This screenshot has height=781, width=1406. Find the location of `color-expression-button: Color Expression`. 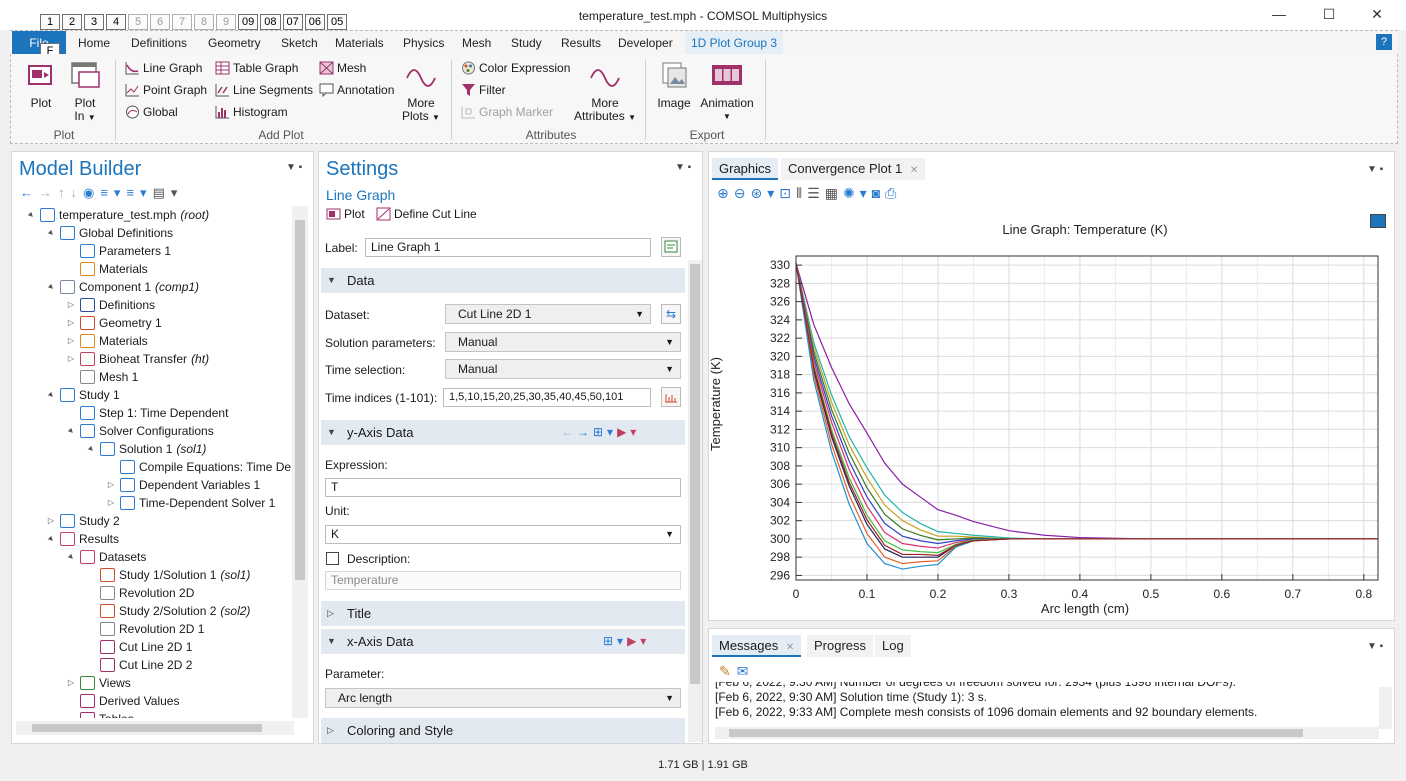

color-expression-button: Color Expression is located at coordinates (515, 68).